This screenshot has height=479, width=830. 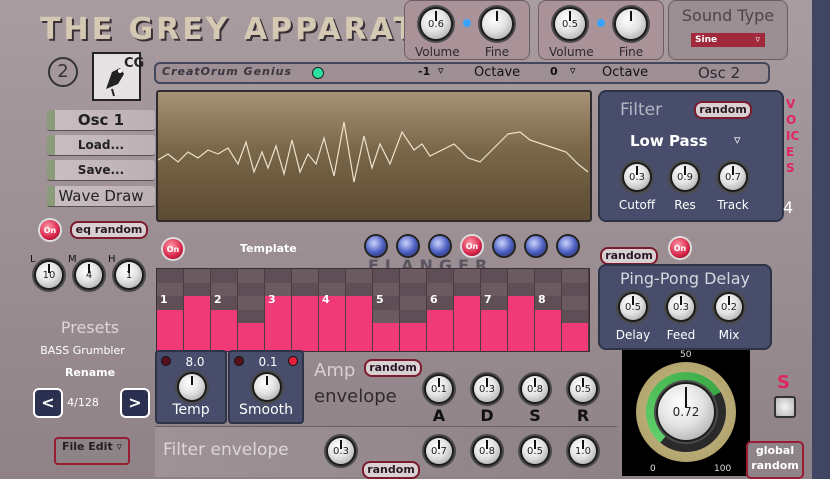 I want to click on sequencer-random-button: random, so click(x=629, y=256).